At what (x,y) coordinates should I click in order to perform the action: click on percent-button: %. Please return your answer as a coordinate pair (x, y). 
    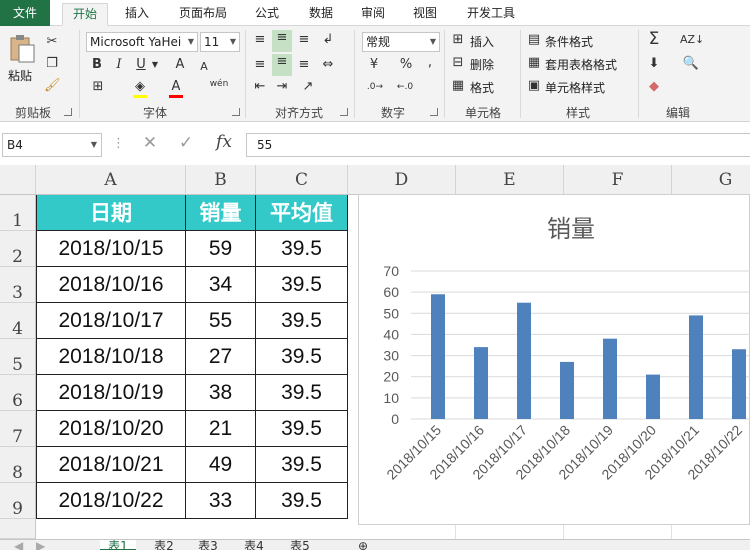
    Looking at the image, I should click on (406, 65).